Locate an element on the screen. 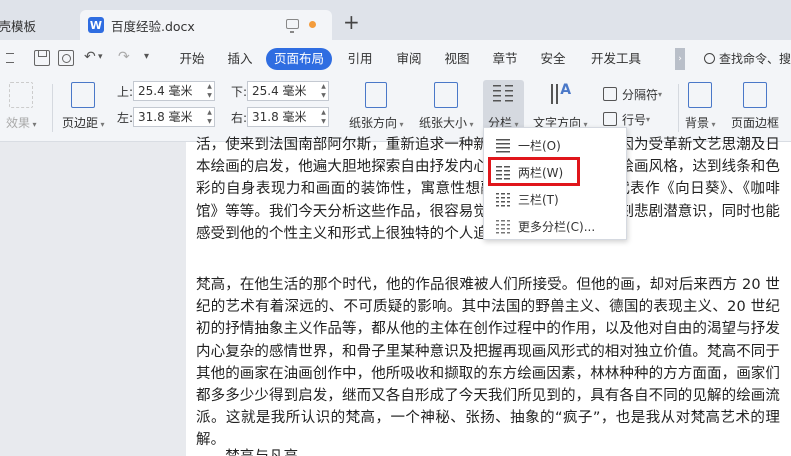 Image resolution: width=791 pixels, height=456 pixels. undo-icon: ↶ is located at coordinates (90, 57).